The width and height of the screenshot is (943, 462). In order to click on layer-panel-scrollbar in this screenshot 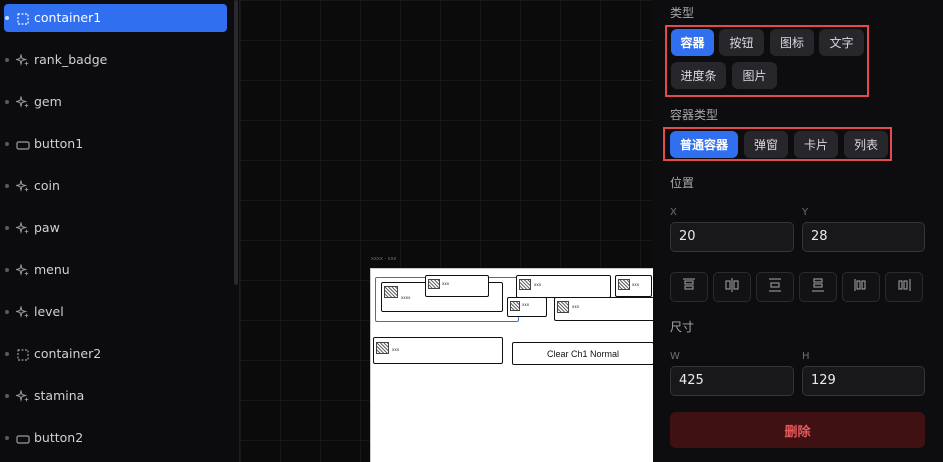, I will do `click(236, 142)`.